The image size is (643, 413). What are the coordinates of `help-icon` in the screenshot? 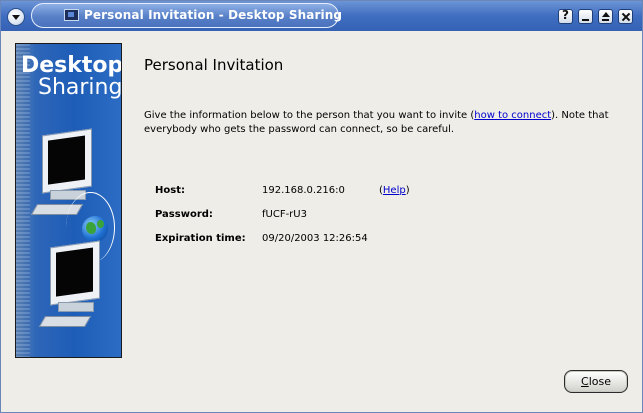 It's located at (565, 16).